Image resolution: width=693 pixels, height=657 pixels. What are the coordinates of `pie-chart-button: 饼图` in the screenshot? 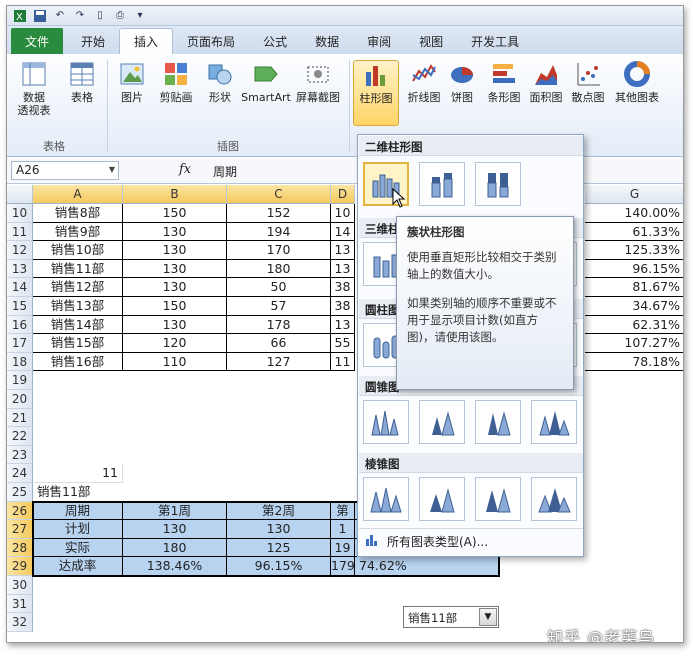 It's located at (462, 93).